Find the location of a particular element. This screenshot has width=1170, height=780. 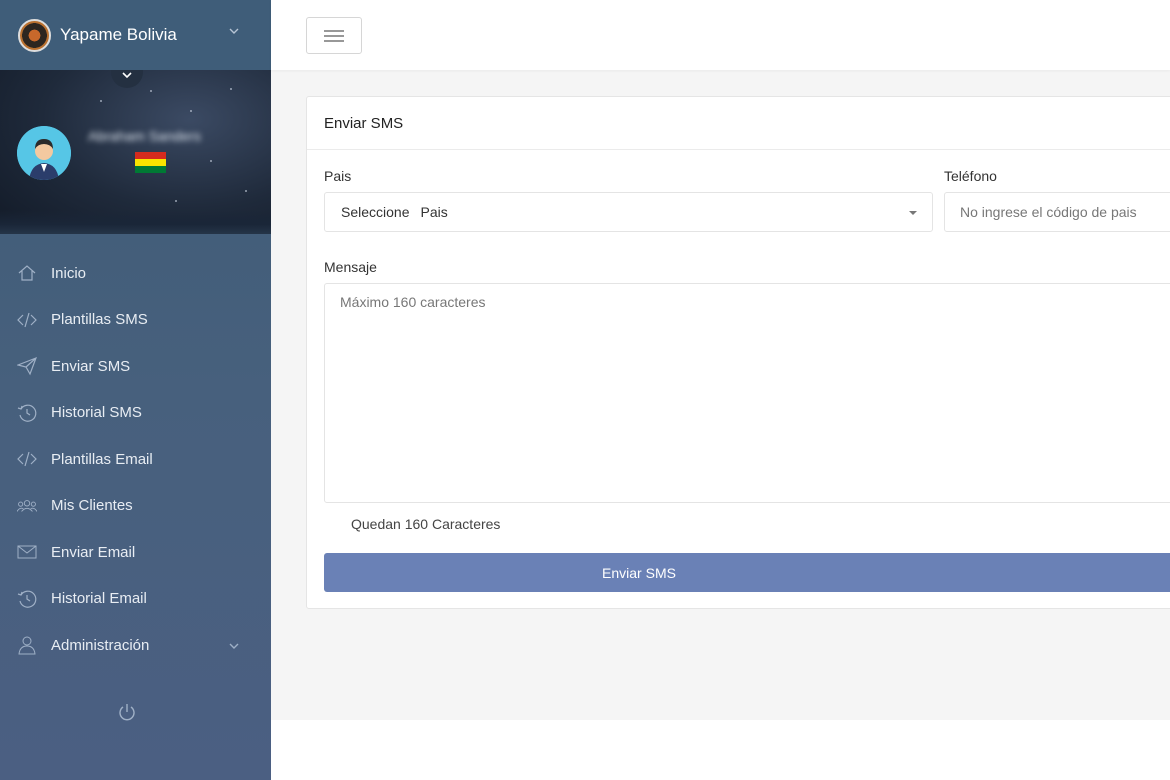

sidebar-item-historial-email: Historial Email is located at coordinates (135, 599).